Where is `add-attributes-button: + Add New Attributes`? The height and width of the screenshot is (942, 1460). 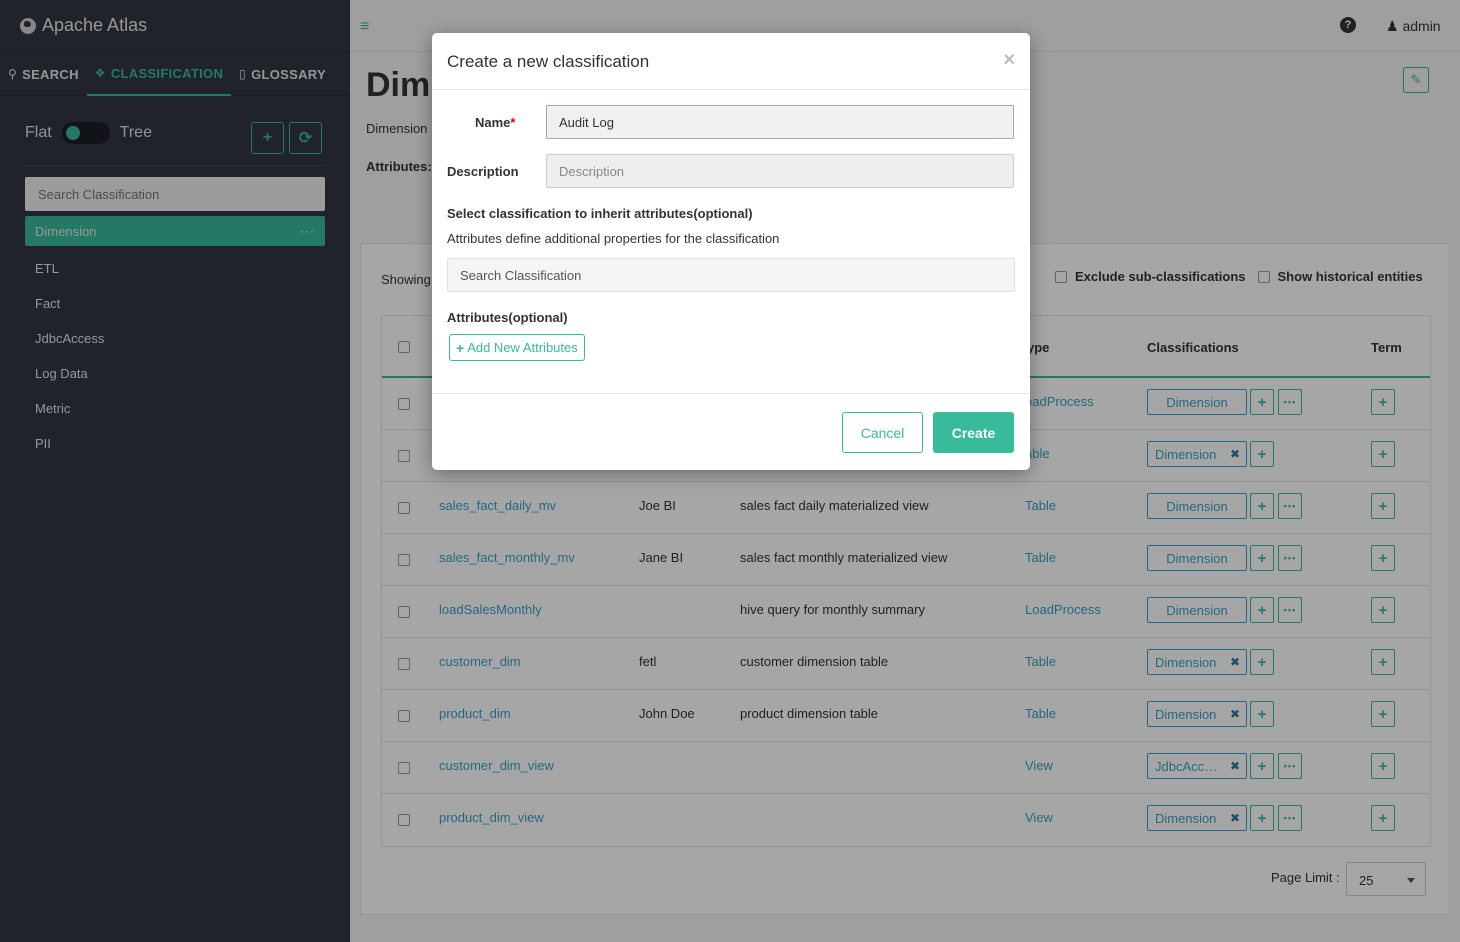
add-attributes-button: + Add New Attributes is located at coordinates (517, 347).